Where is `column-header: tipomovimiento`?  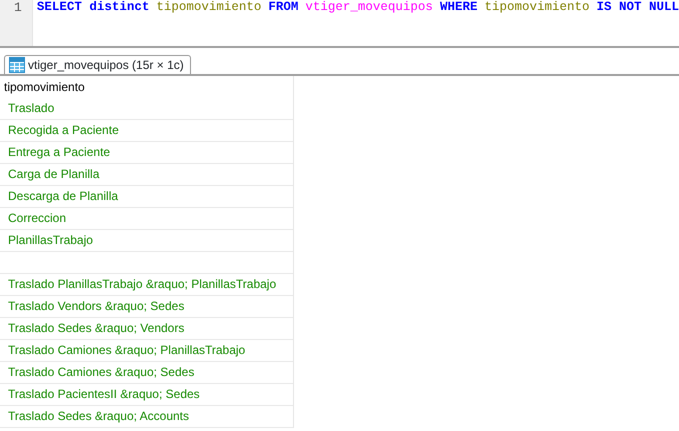 column-header: tipomovimiento is located at coordinates (146, 87).